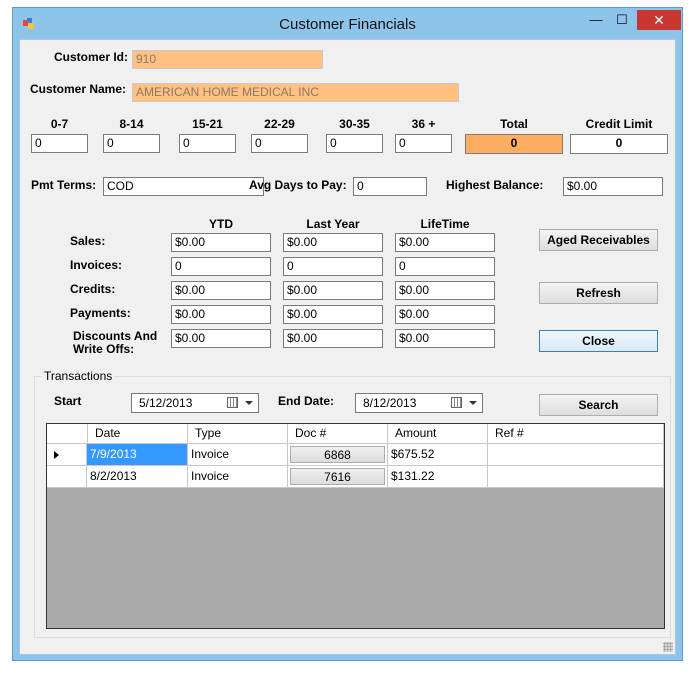  Describe the element at coordinates (298, 185) in the screenshot. I see `avg-days-label: Avg Days to Pay:` at that location.